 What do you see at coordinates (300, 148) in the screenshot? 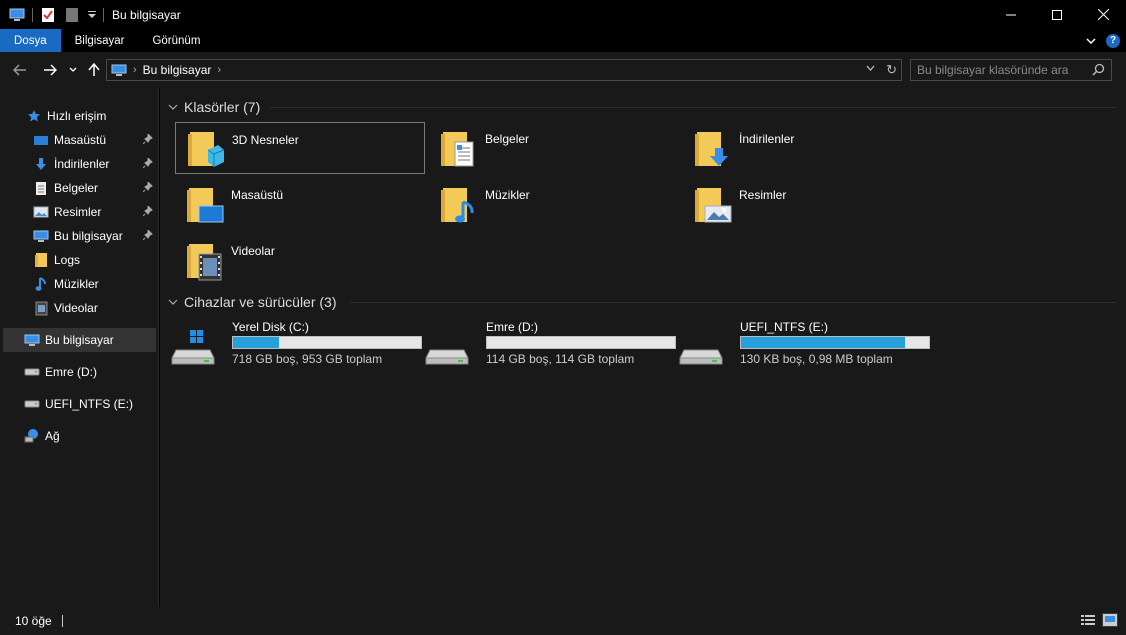
I see `folder-tile-3d-objects: 3D Nesneler` at bounding box center [300, 148].